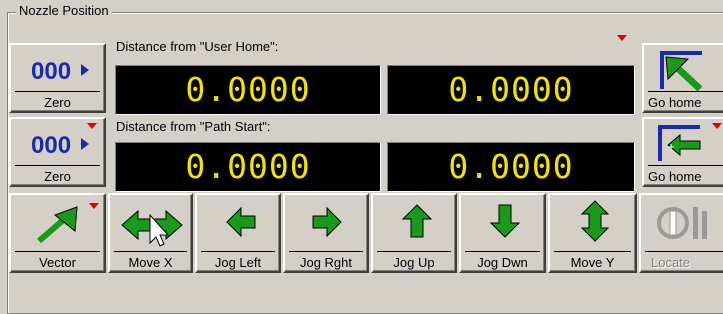  Describe the element at coordinates (417, 221) in the screenshot. I see `arrow-up-icon` at that location.